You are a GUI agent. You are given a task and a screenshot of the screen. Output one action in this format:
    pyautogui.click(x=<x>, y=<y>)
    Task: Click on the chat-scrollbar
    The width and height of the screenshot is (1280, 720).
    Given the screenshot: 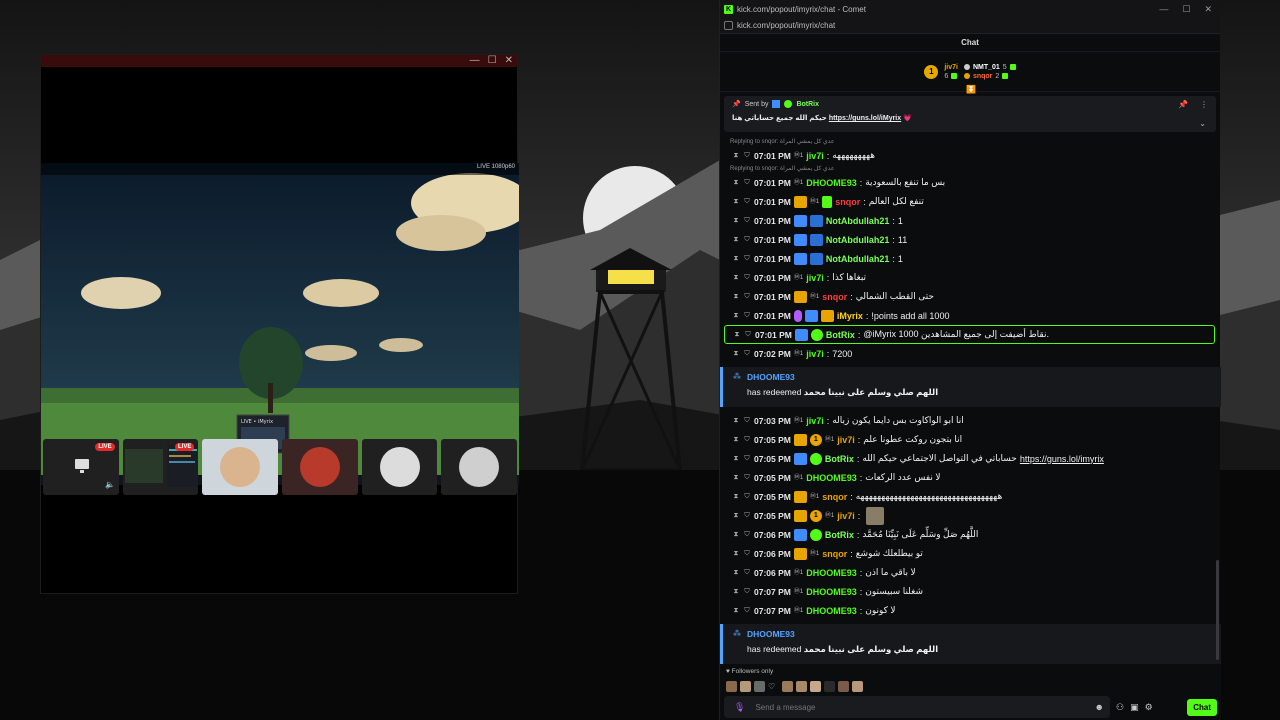 What is the action you would take?
    pyautogui.click(x=1217, y=610)
    